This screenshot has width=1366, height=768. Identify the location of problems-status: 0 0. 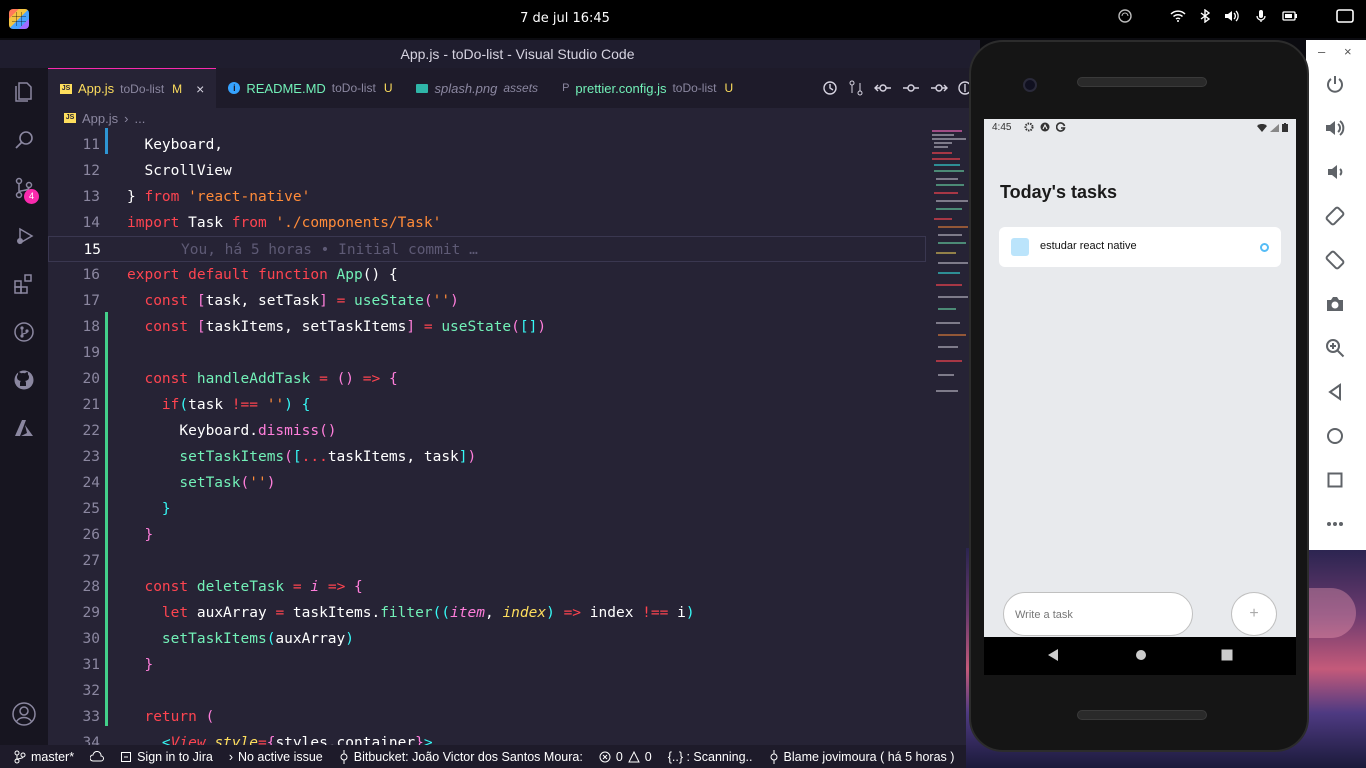
(625, 757).